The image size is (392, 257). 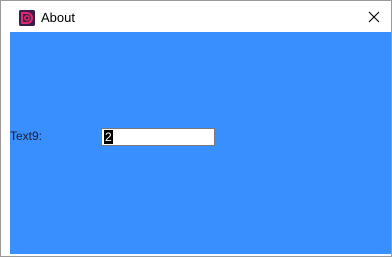 I want to click on window-title: About, so click(x=58, y=17).